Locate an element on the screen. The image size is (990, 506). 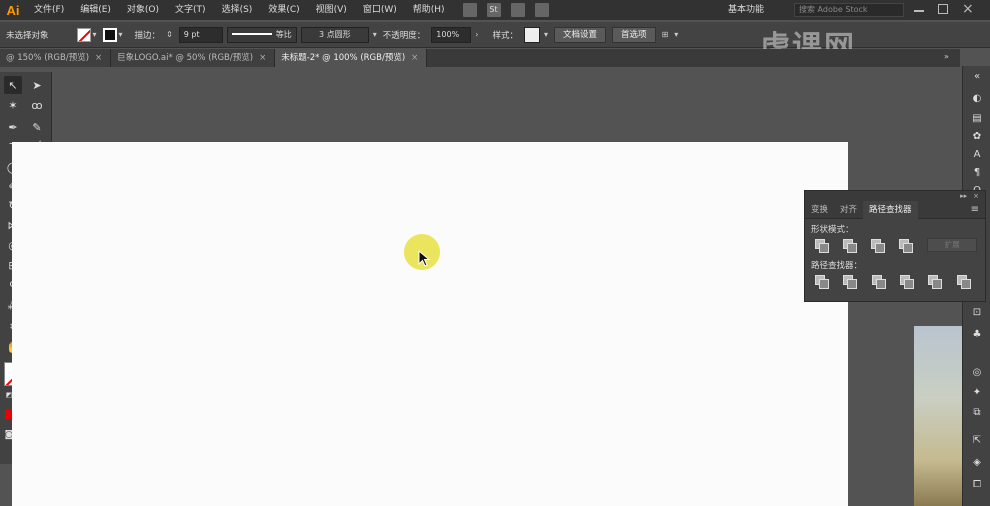
crop-icon is located at coordinates (907, 282).